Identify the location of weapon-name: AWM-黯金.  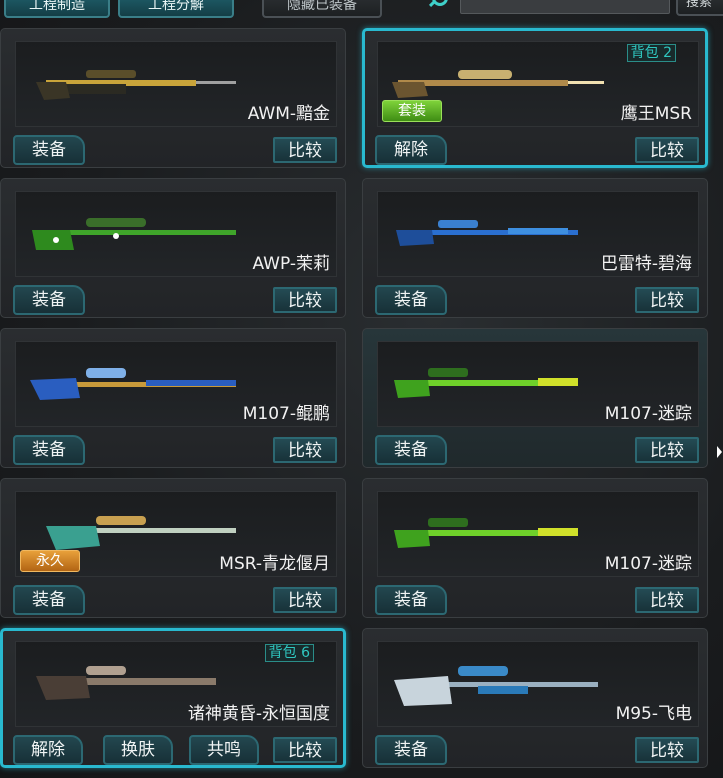
(288, 114).